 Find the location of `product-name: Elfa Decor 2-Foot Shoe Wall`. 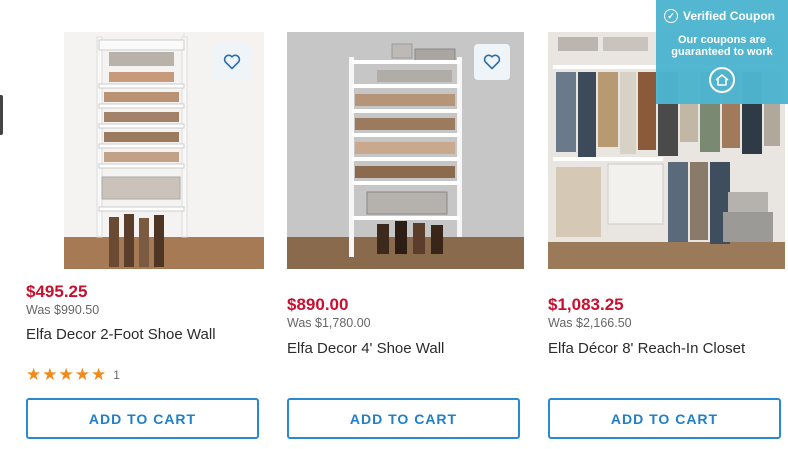

product-name: Elfa Decor 2-Foot Shoe Wall is located at coordinates (121, 334).